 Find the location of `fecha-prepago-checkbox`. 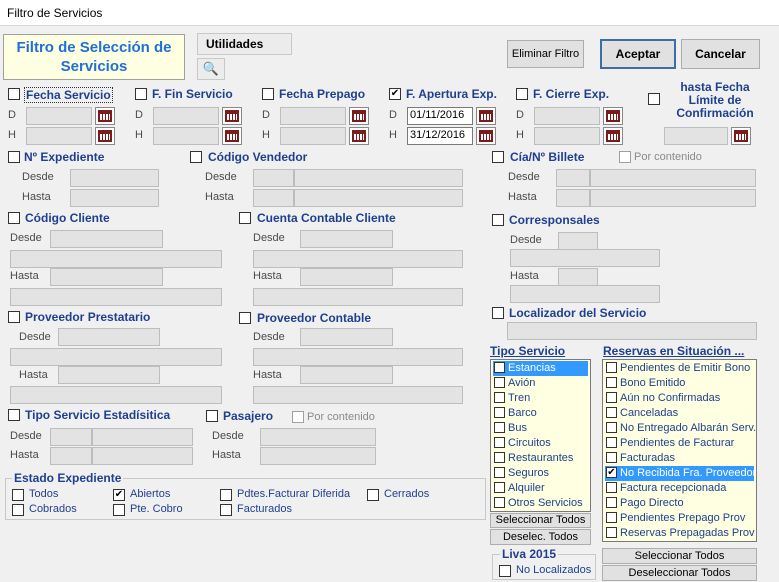

fecha-prepago-checkbox is located at coordinates (268, 94).